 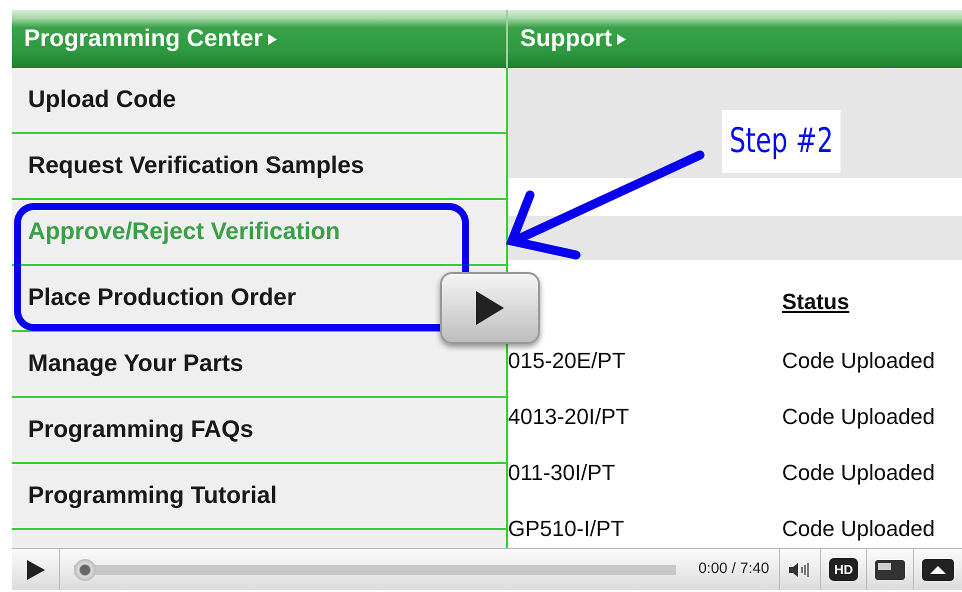 I want to click on table-cell: 4013-20I/PT, so click(x=569, y=416).